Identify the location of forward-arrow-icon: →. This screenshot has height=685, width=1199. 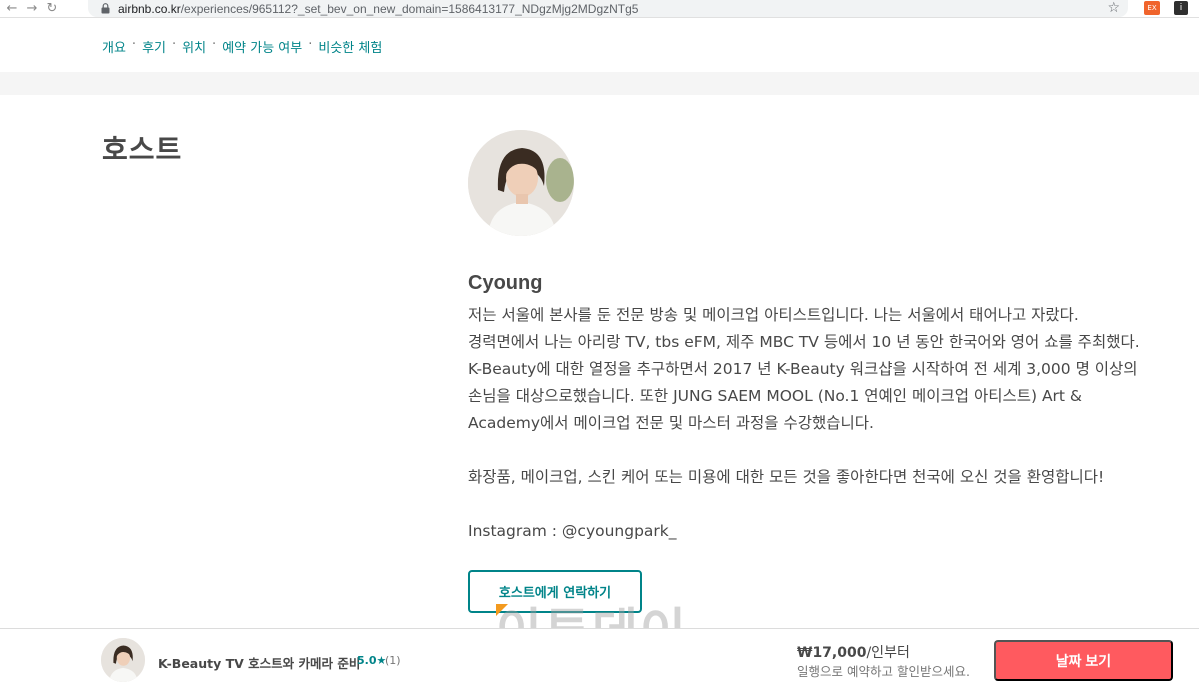
(32, 9).